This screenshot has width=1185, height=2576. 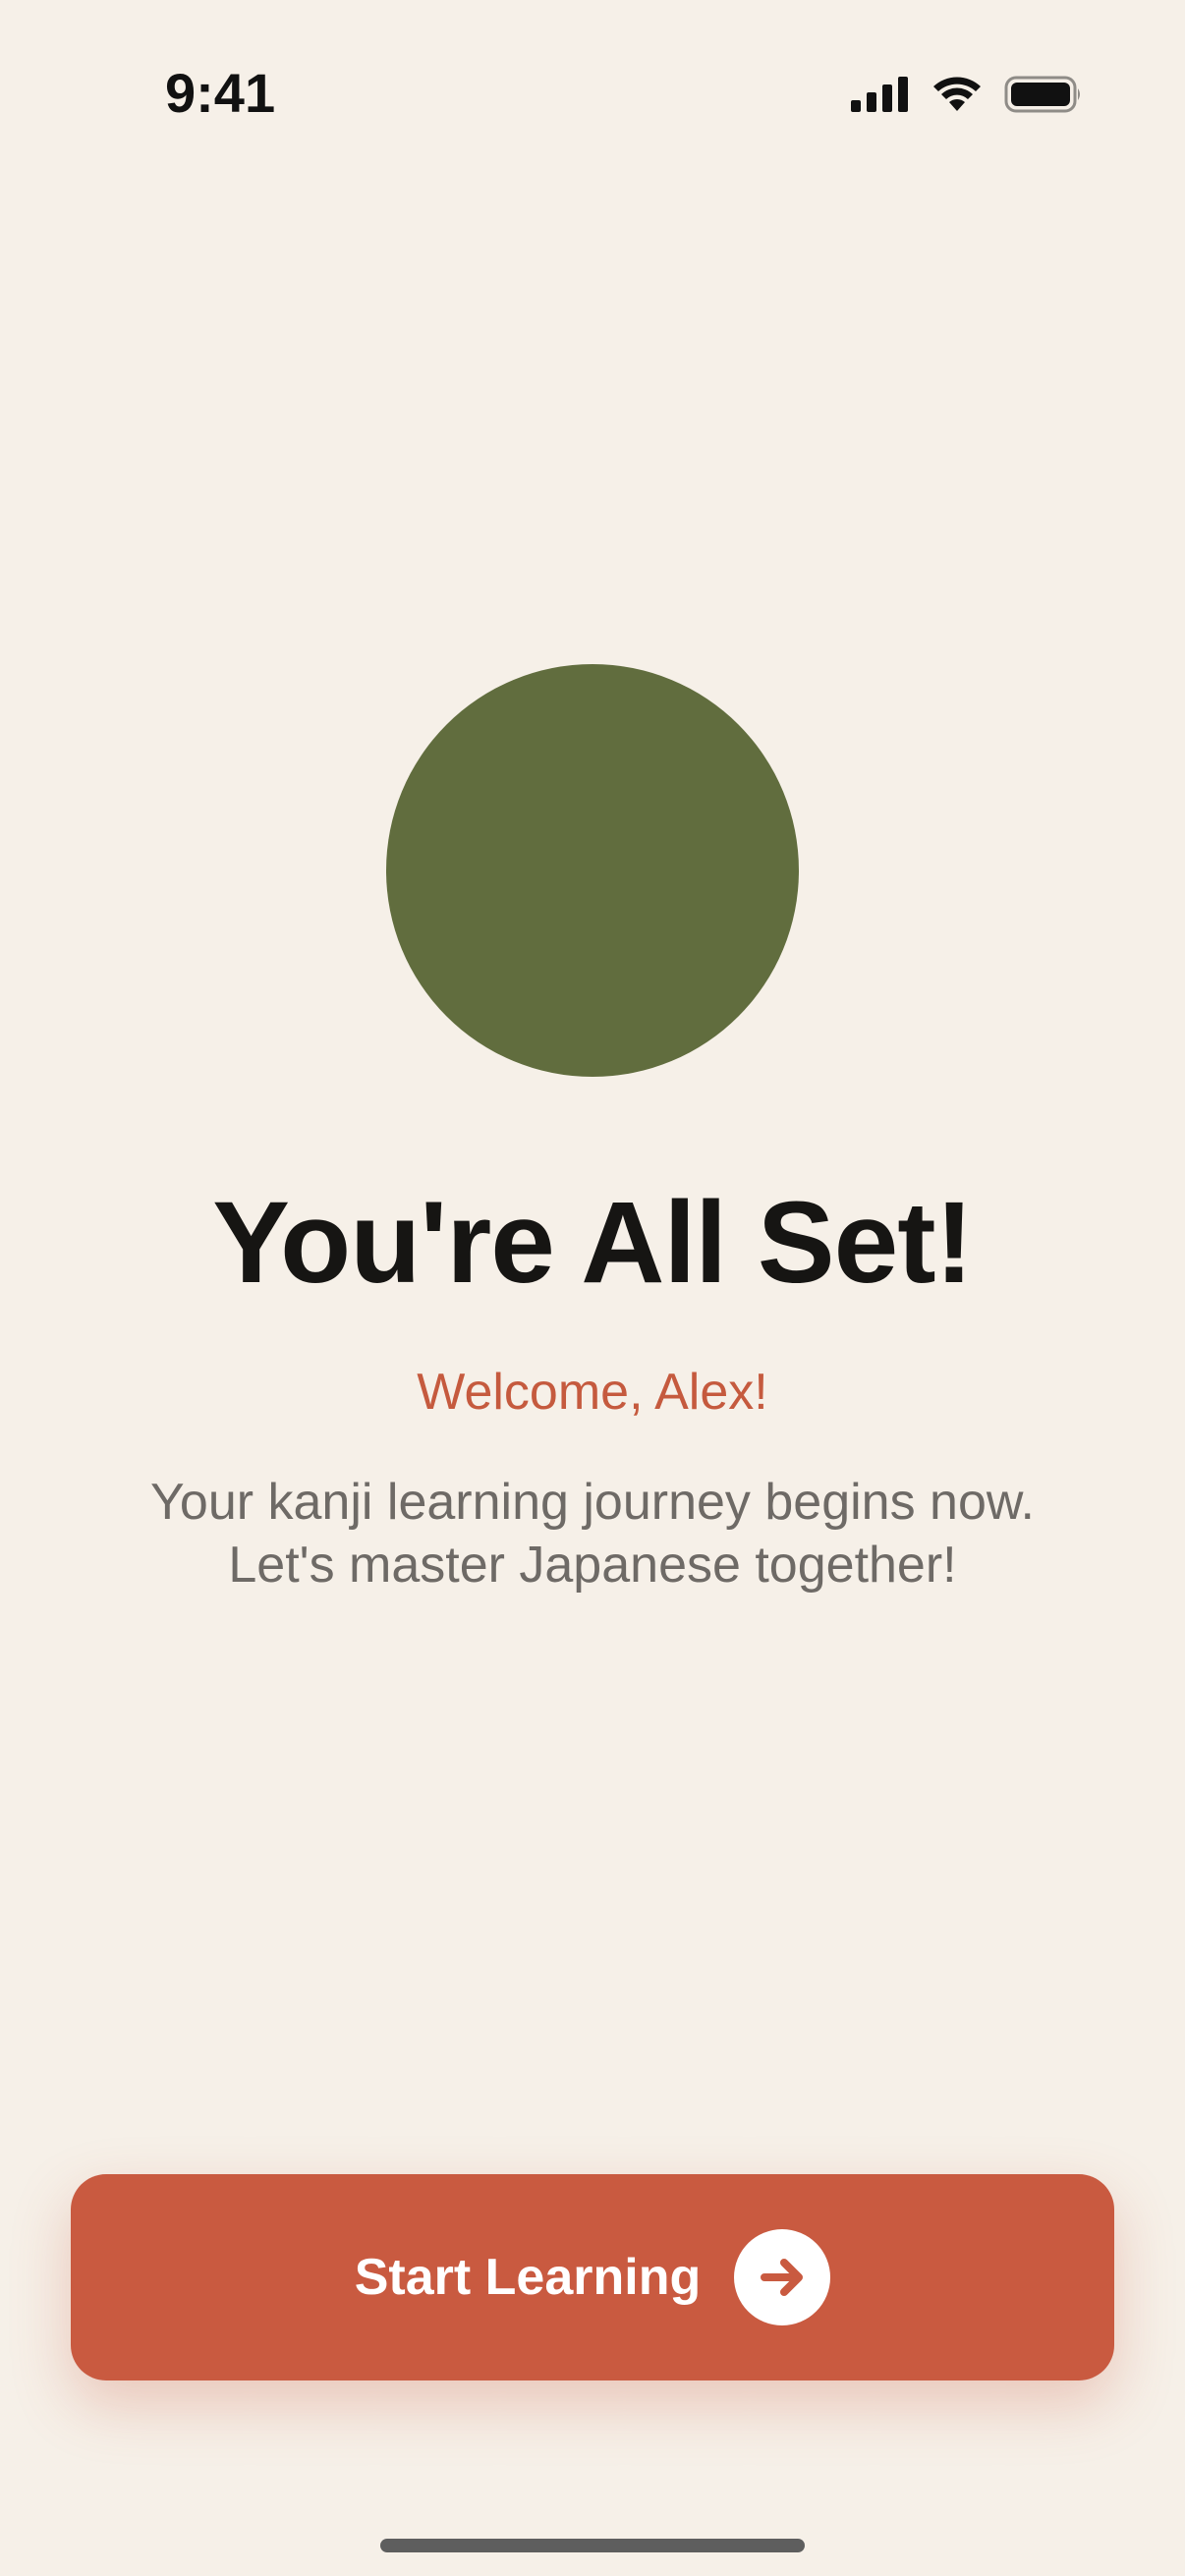 What do you see at coordinates (592, 1565) in the screenshot?
I see `description-line-2: Let's master Japanese together!` at bounding box center [592, 1565].